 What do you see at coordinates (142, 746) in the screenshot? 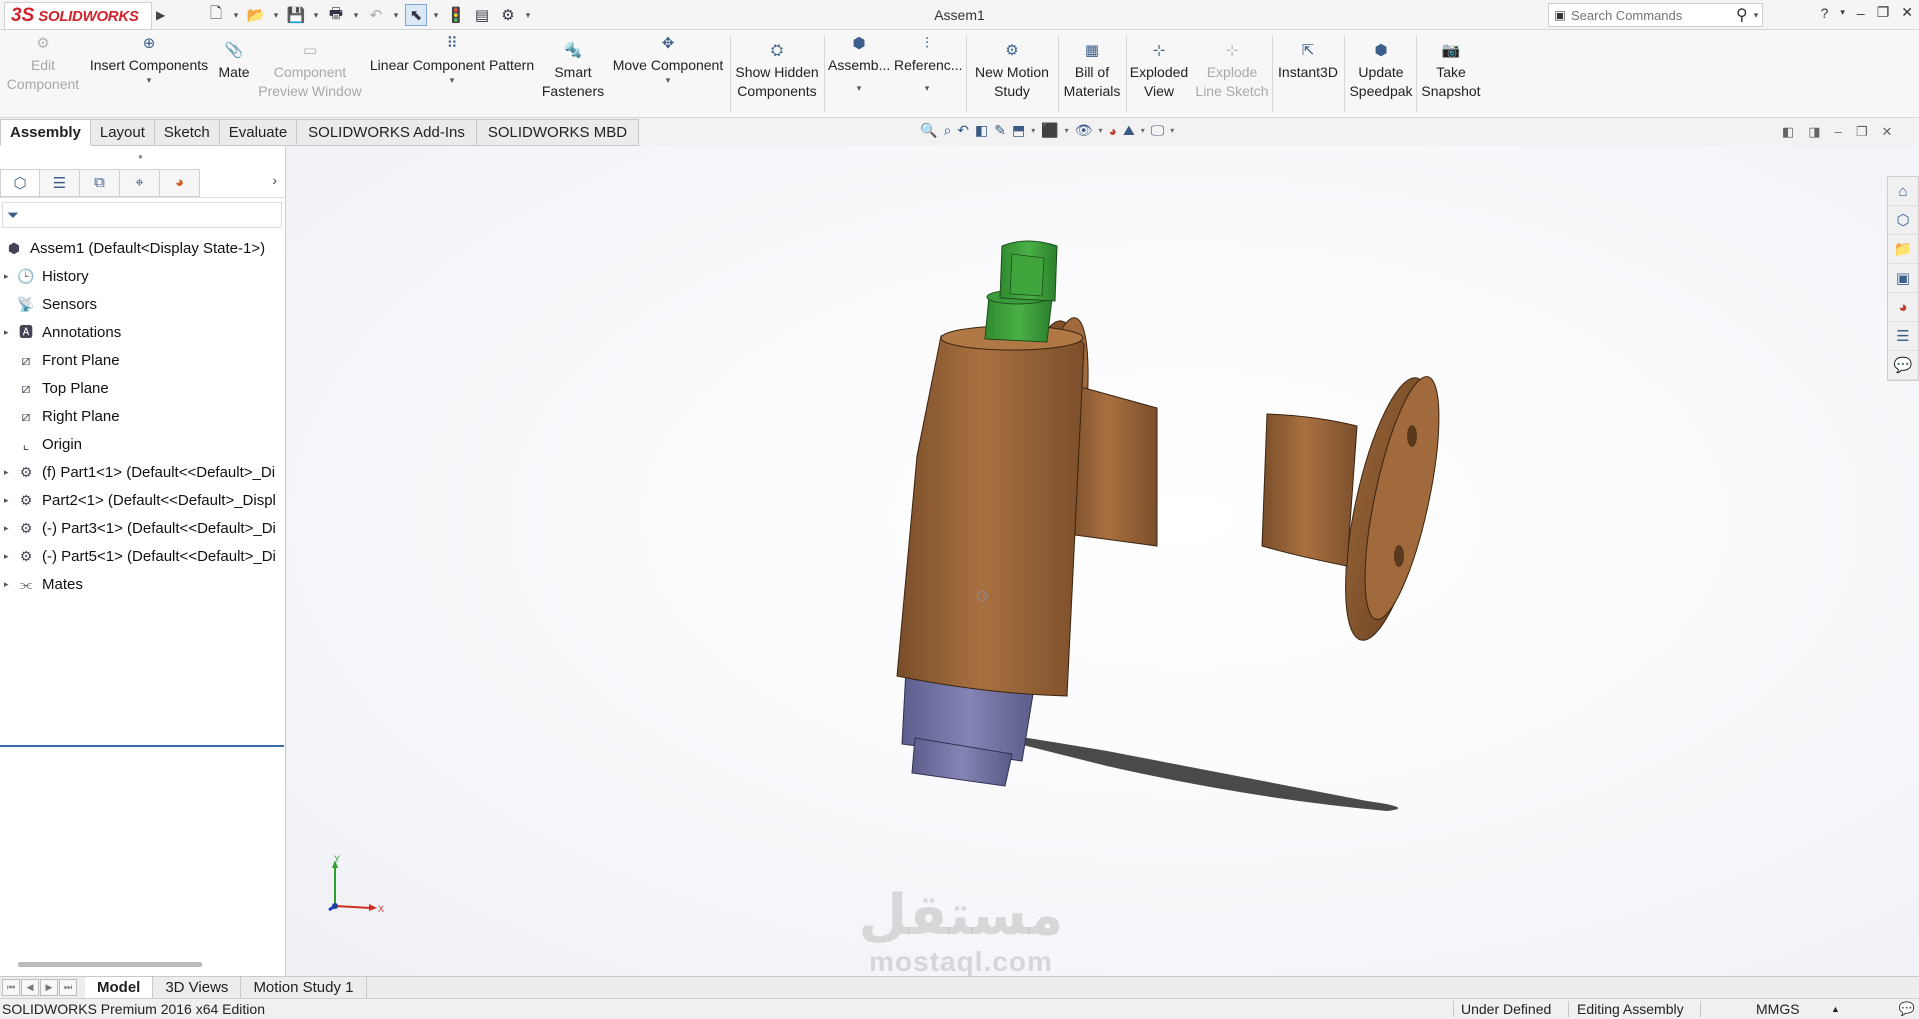
I see `rollback-bar` at bounding box center [142, 746].